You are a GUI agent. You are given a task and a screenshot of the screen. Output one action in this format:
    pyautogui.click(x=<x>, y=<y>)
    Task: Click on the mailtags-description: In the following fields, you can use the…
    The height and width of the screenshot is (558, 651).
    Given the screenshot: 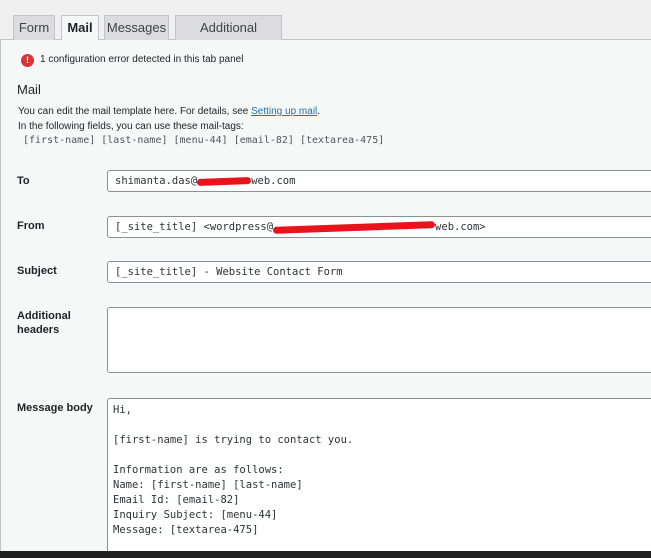 What is the action you would take?
    pyautogui.click(x=131, y=126)
    